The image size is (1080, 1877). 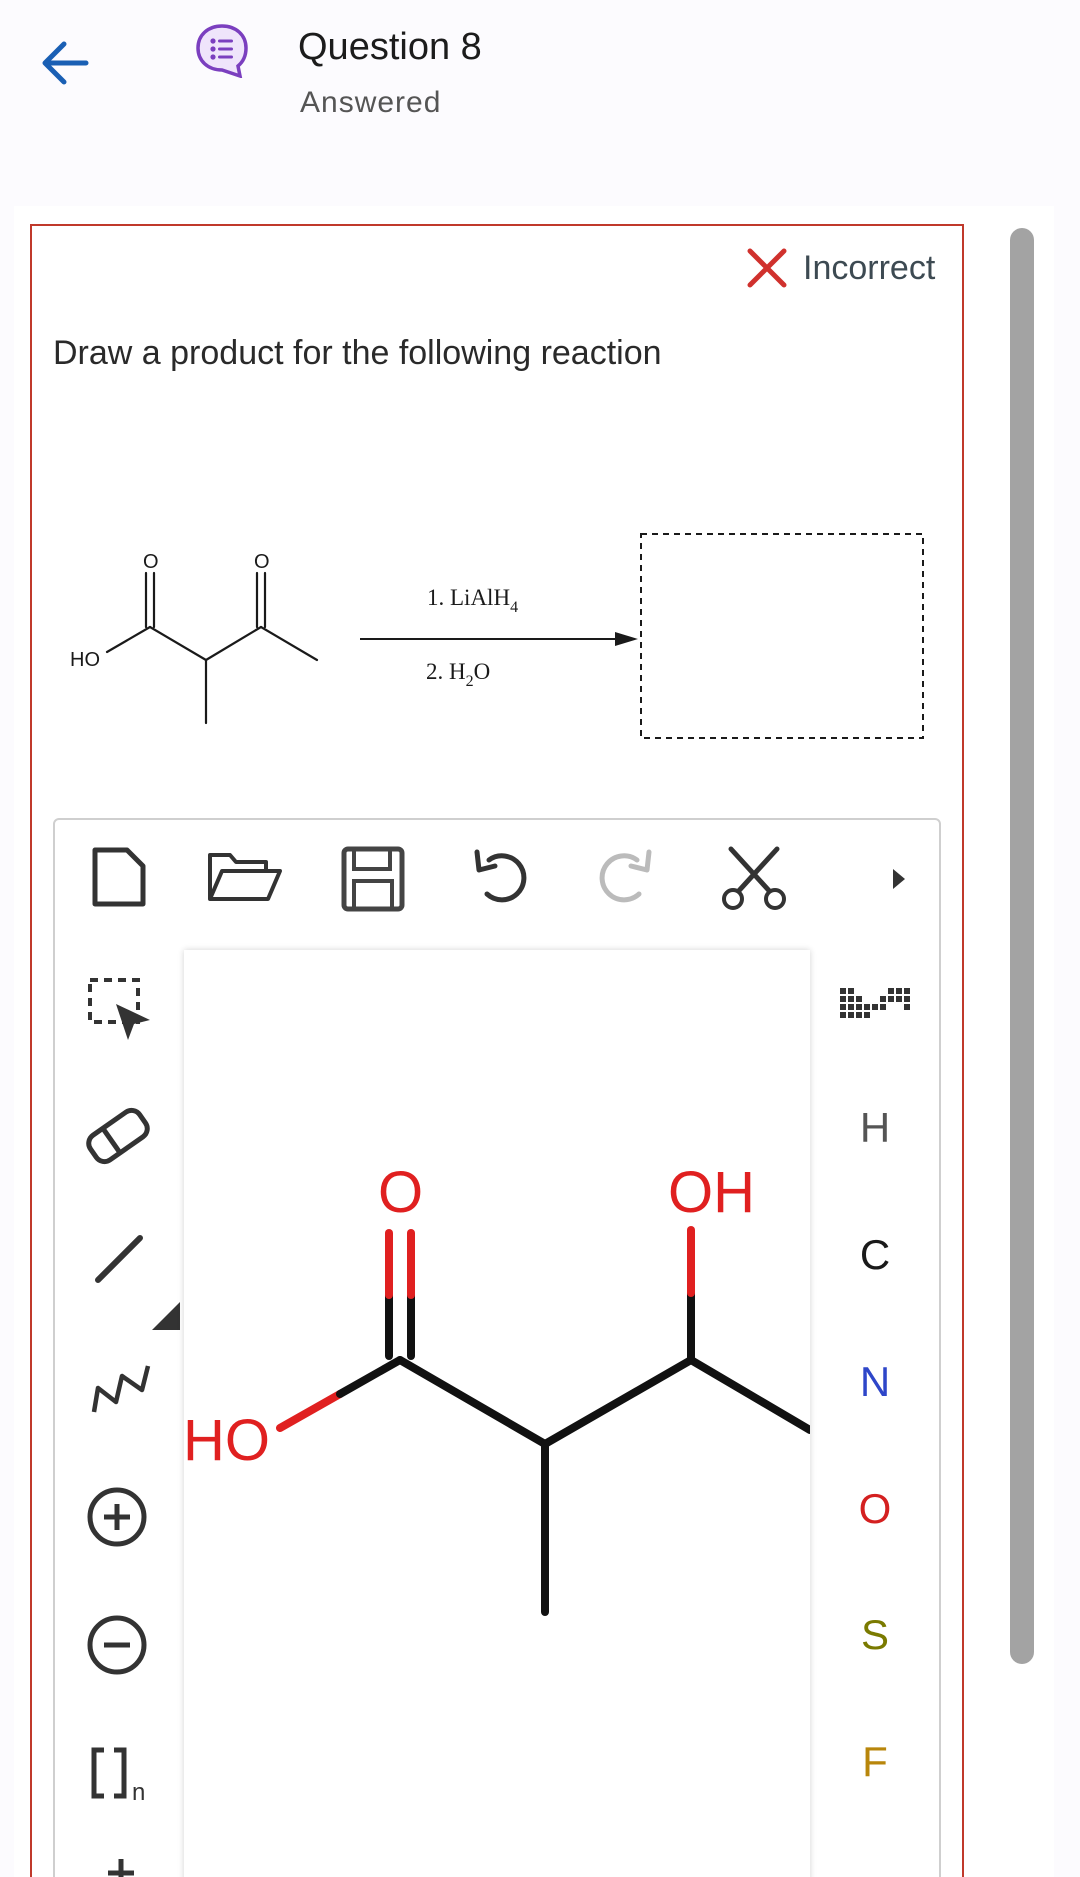 I want to click on element-n-button: N, so click(x=875, y=1382).